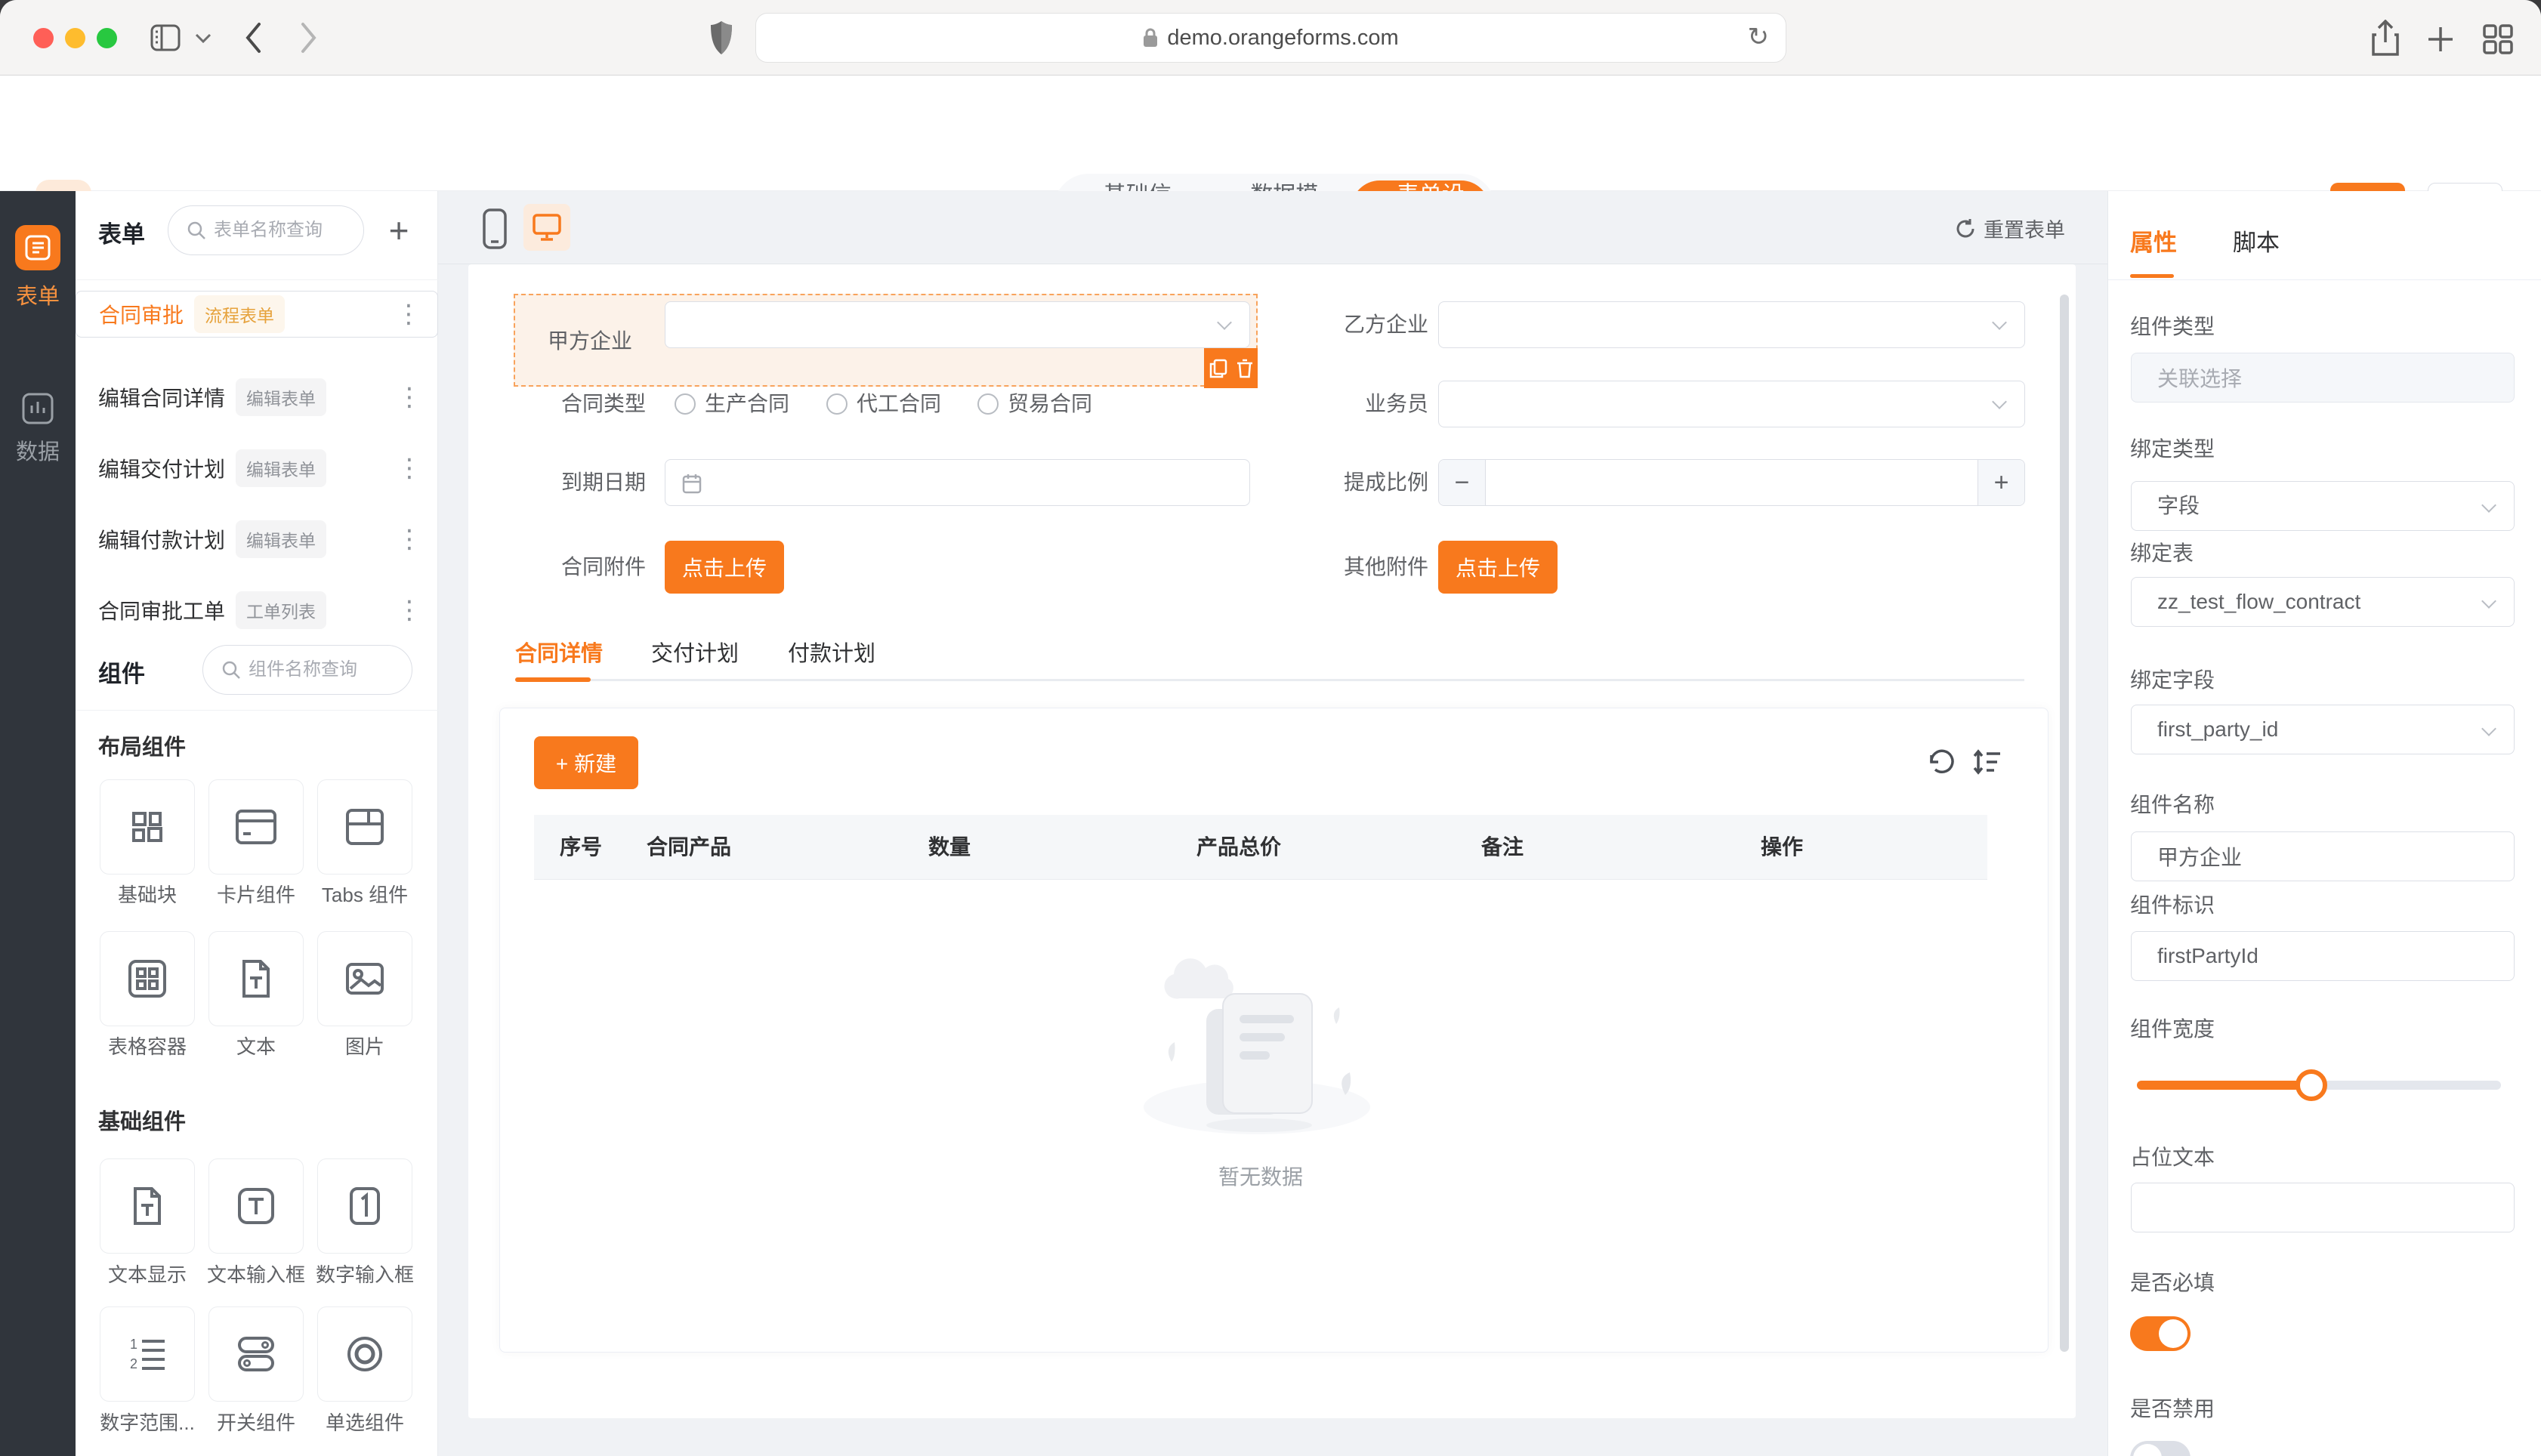  Describe the element at coordinates (721, 37) in the screenshot. I see `shield-icon` at that location.